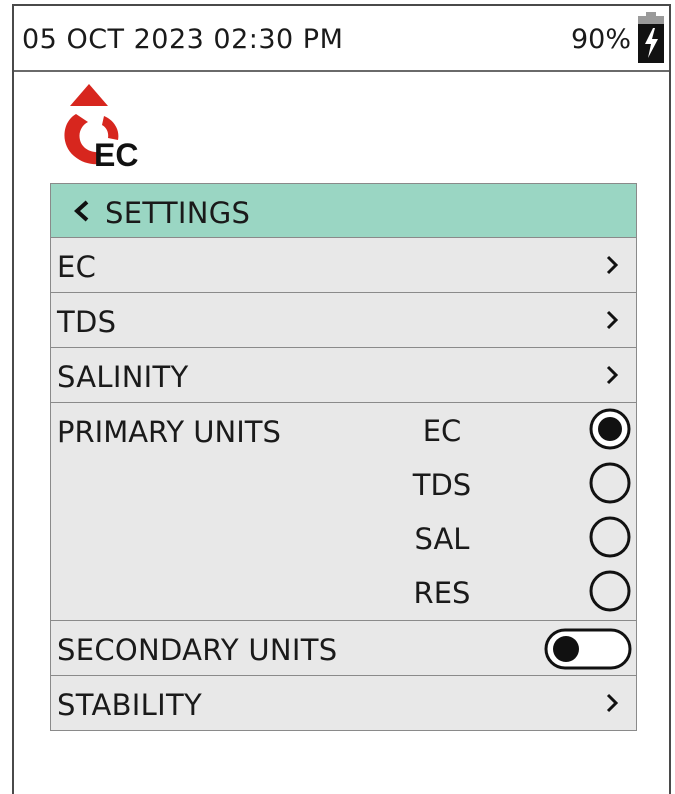 The image size is (675, 794). Describe the element at coordinates (651, 37) in the screenshot. I see `battery-charging-icon` at that location.